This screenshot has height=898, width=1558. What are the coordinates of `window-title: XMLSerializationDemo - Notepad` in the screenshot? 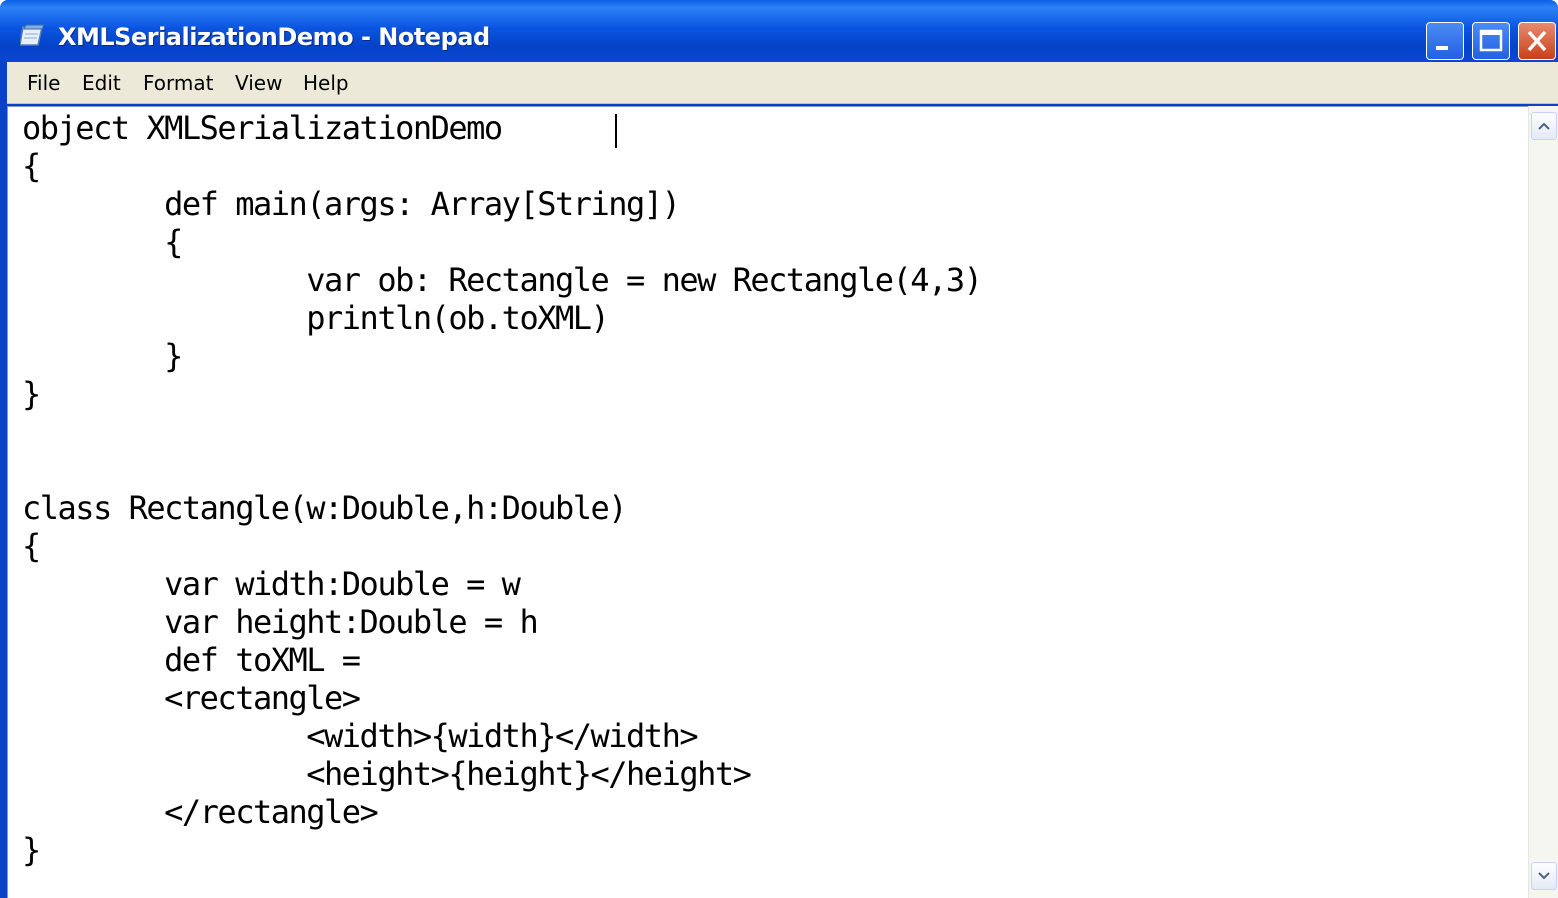 It's located at (274, 37).